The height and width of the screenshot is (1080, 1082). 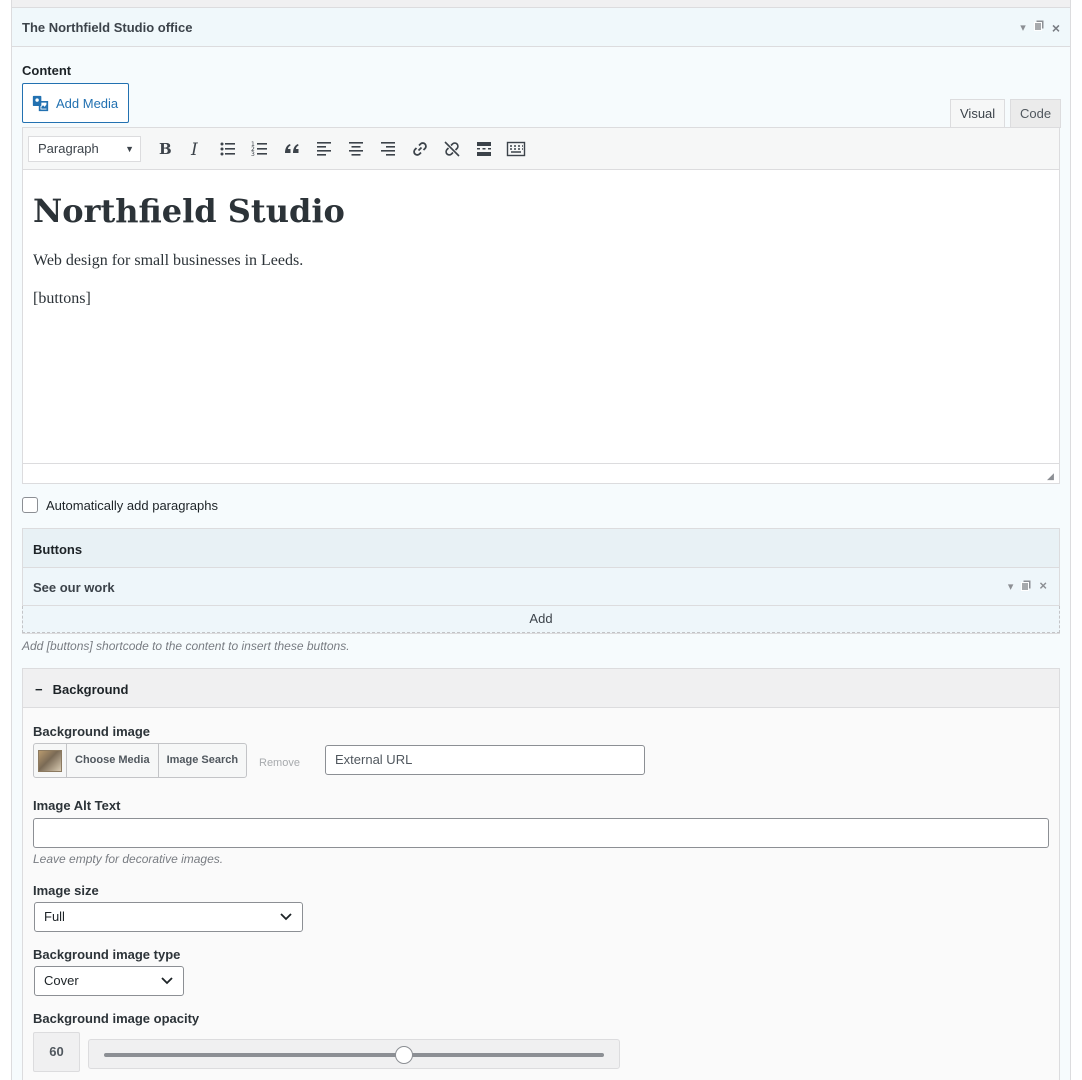 I want to click on button-item-label: See our work, so click(x=74, y=587).